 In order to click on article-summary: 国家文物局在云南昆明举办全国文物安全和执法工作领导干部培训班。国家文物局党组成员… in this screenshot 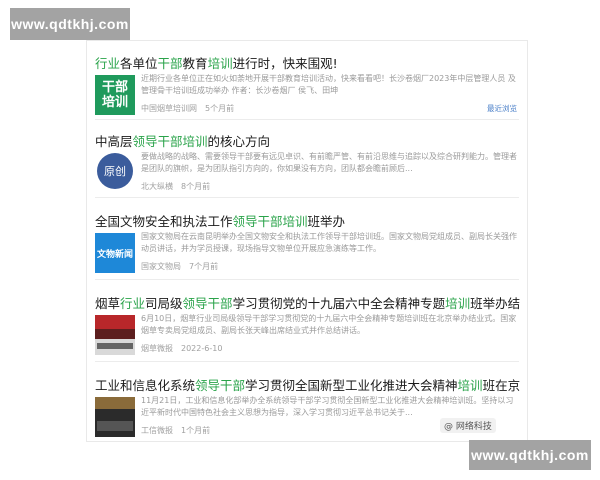, I will do `click(329, 242)`.